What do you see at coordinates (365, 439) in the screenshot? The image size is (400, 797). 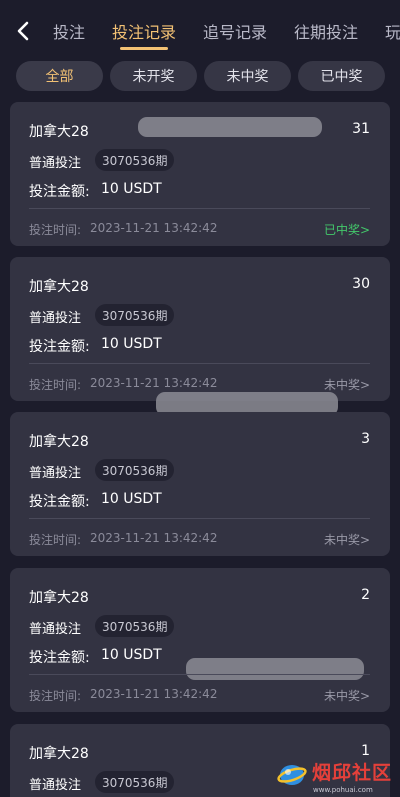 I see `bet-number: 3` at bounding box center [365, 439].